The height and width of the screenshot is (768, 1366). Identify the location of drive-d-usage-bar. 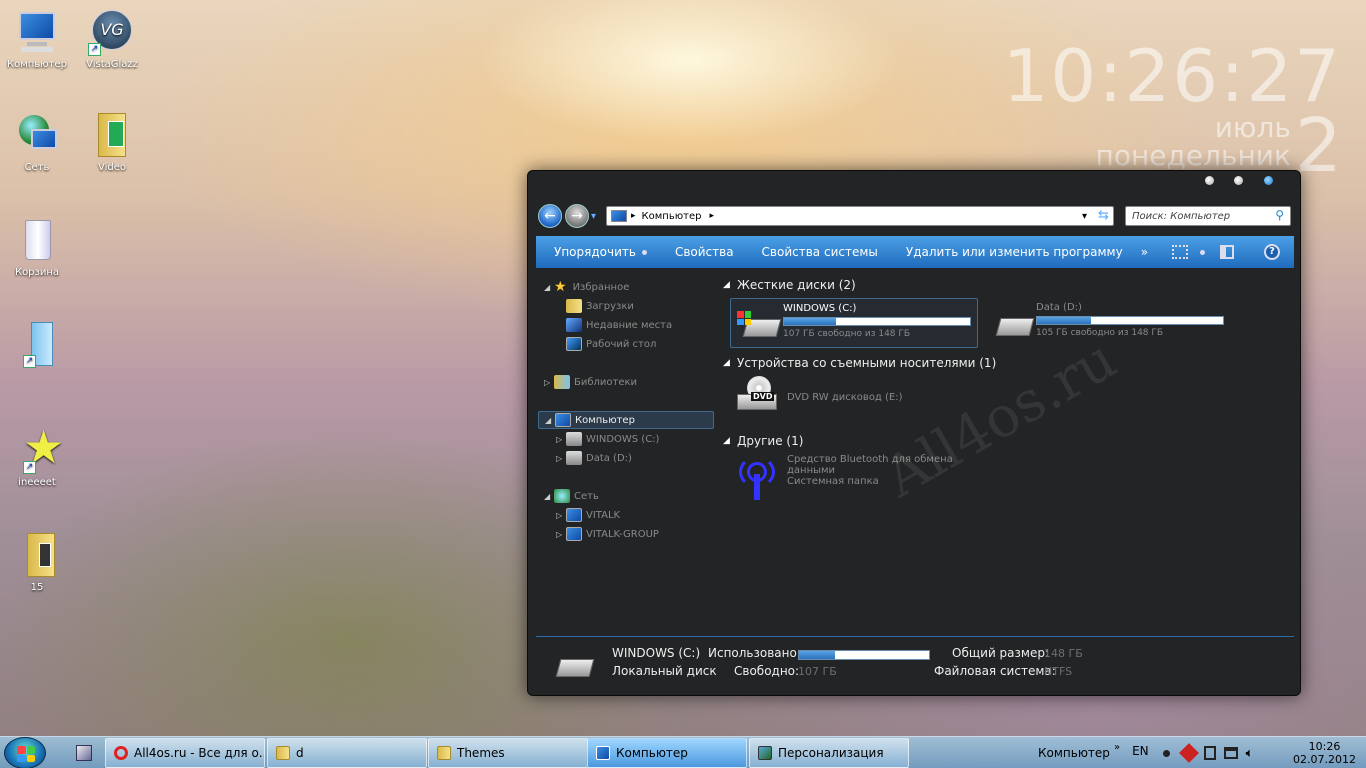
(1130, 320).